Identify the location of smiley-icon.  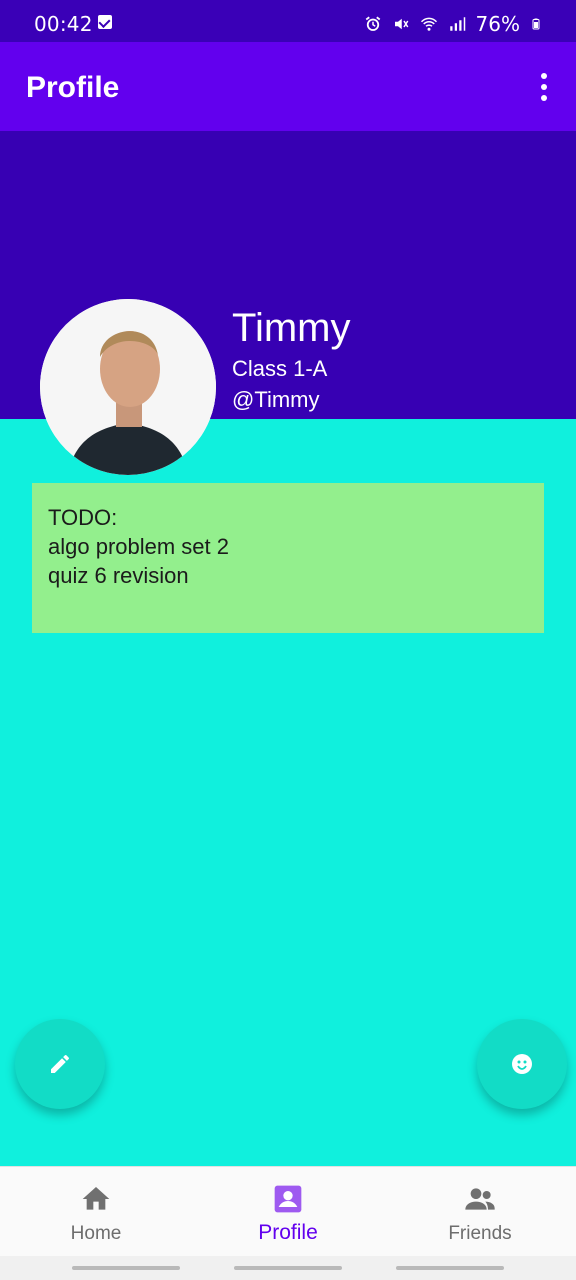
(522, 1064).